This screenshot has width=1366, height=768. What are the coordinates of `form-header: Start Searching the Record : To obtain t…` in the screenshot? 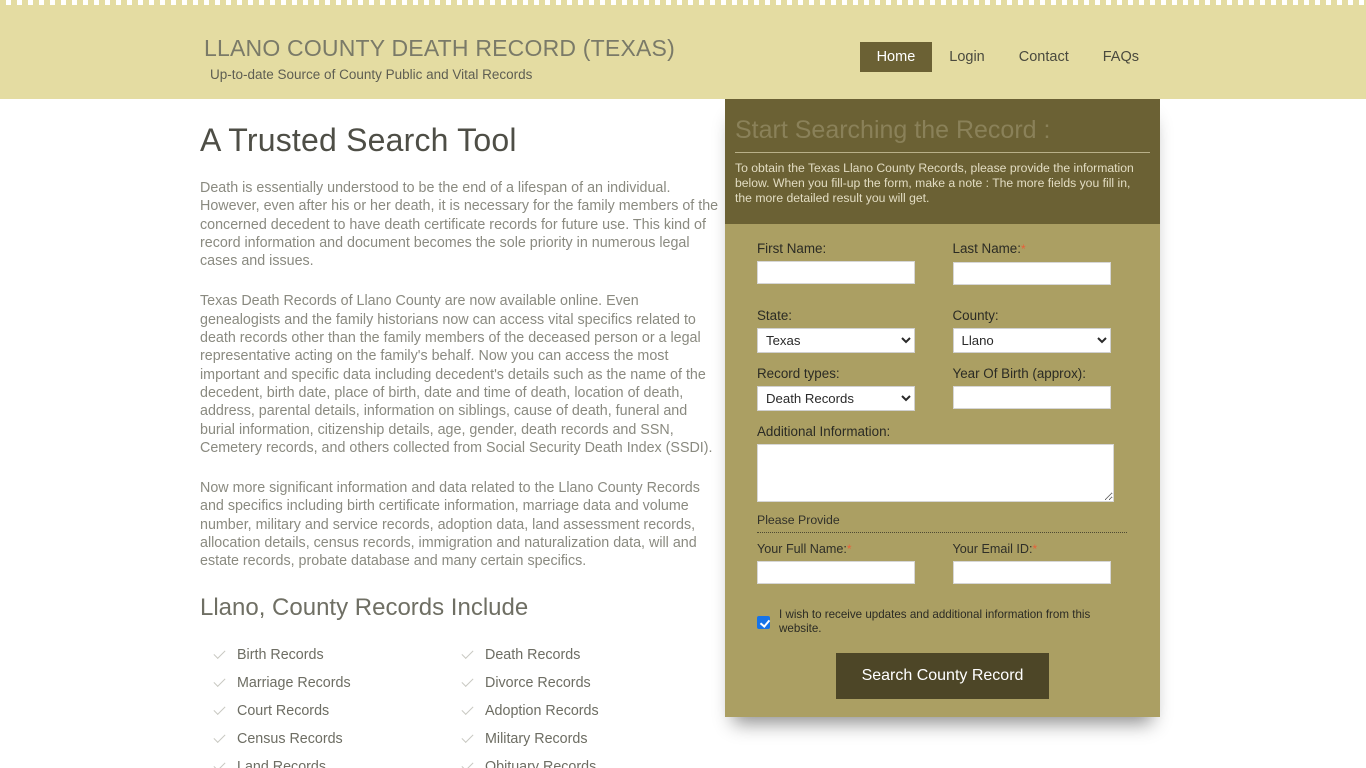 It's located at (942, 161).